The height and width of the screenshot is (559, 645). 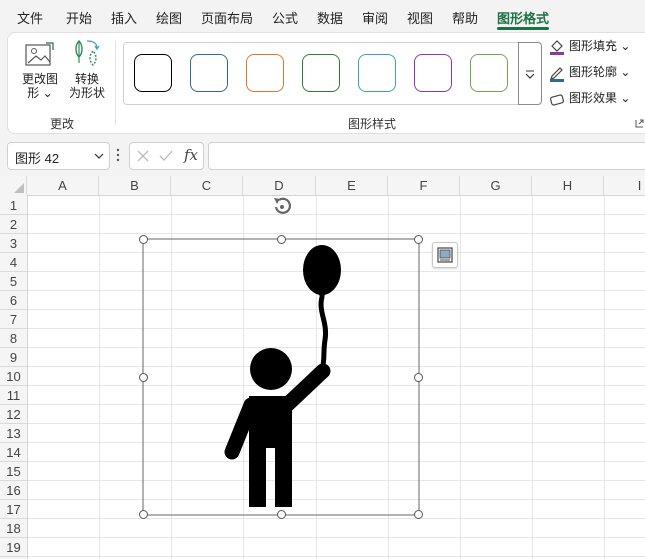 I want to click on resize-handle-left, so click(x=143, y=377).